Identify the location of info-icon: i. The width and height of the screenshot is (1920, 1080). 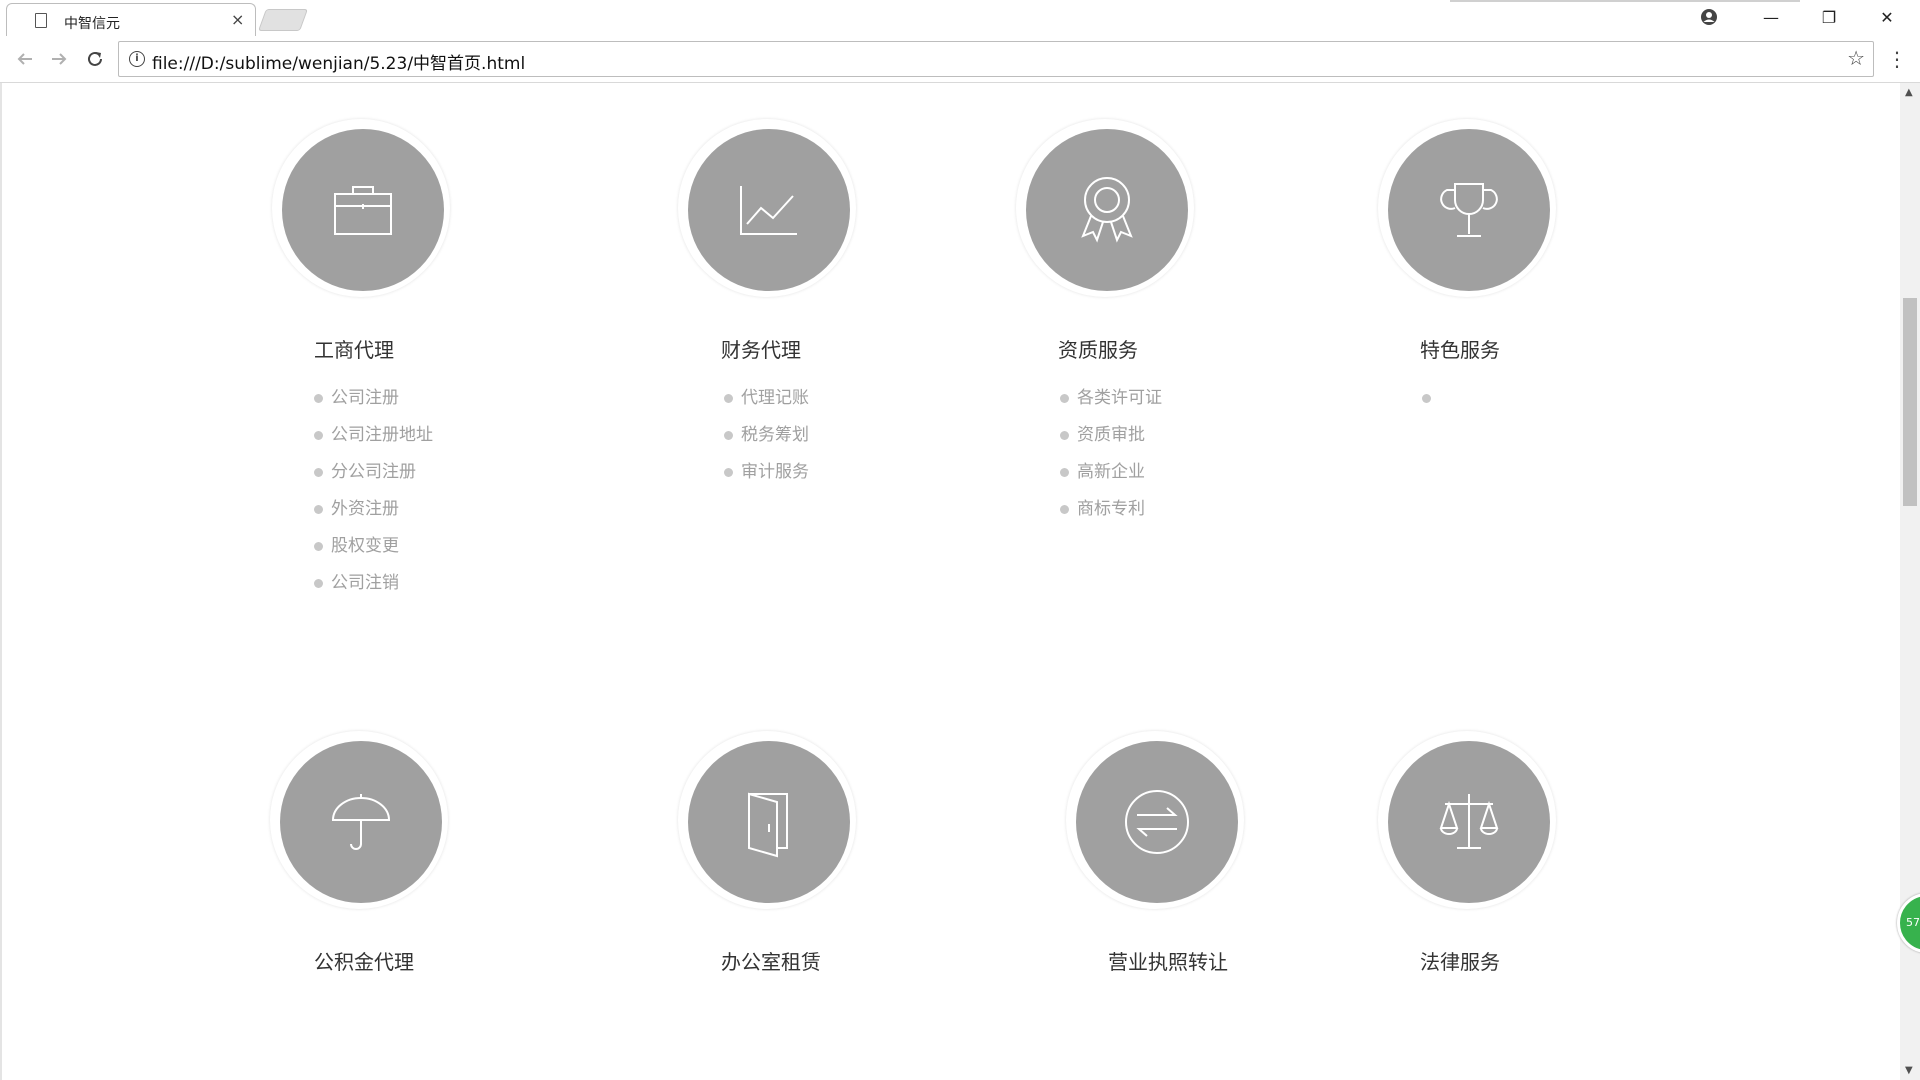
(137, 59).